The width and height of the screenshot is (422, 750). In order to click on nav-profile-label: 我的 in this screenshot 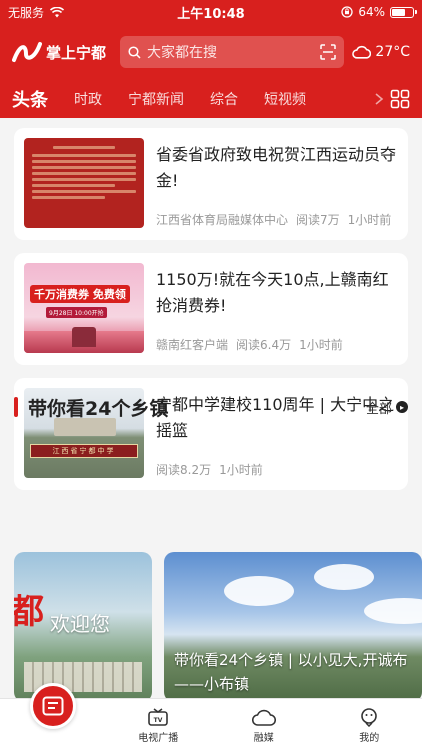, I will do `click(369, 738)`.